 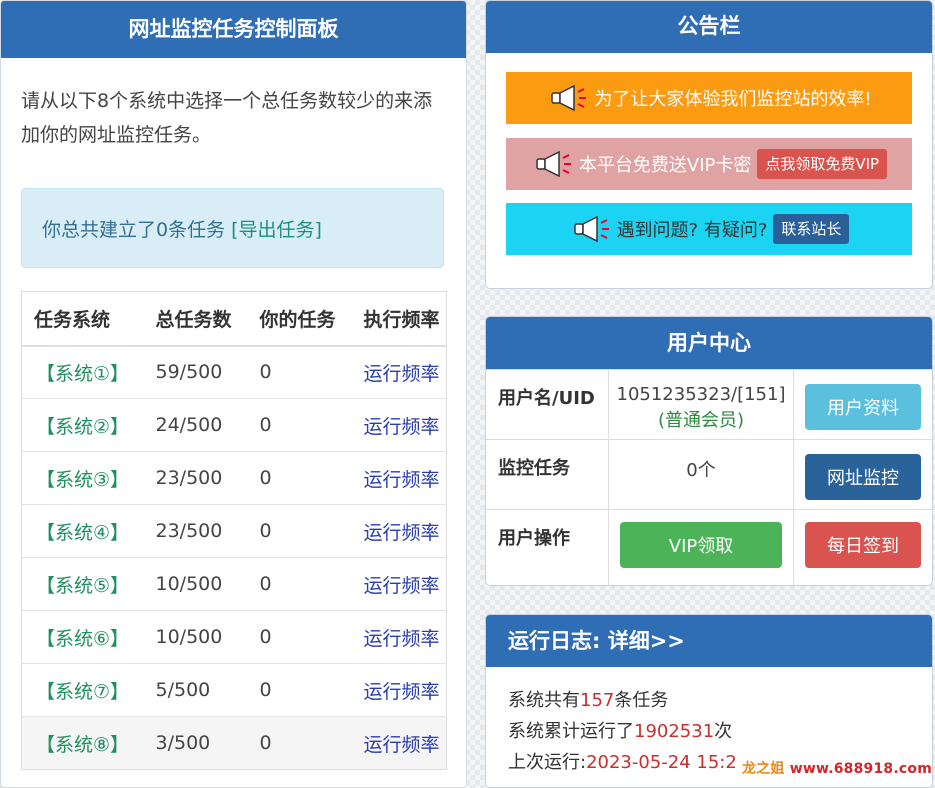 I want to click on task-count-text: 你总共建立了0条任务, so click(x=134, y=229).